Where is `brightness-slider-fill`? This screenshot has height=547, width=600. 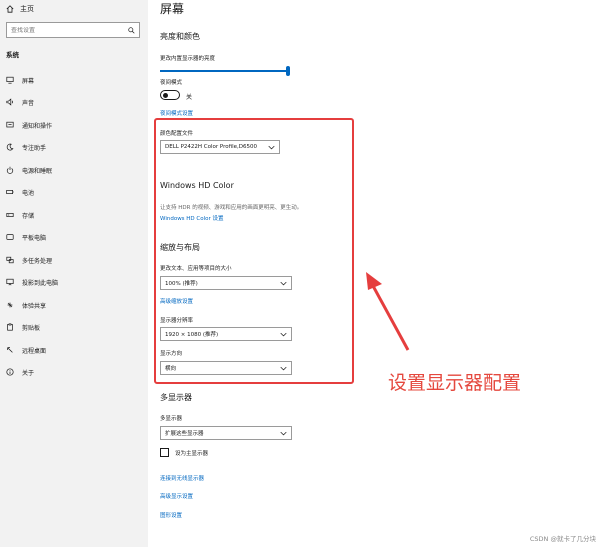 brightness-slider-fill is located at coordinates (225, 71).